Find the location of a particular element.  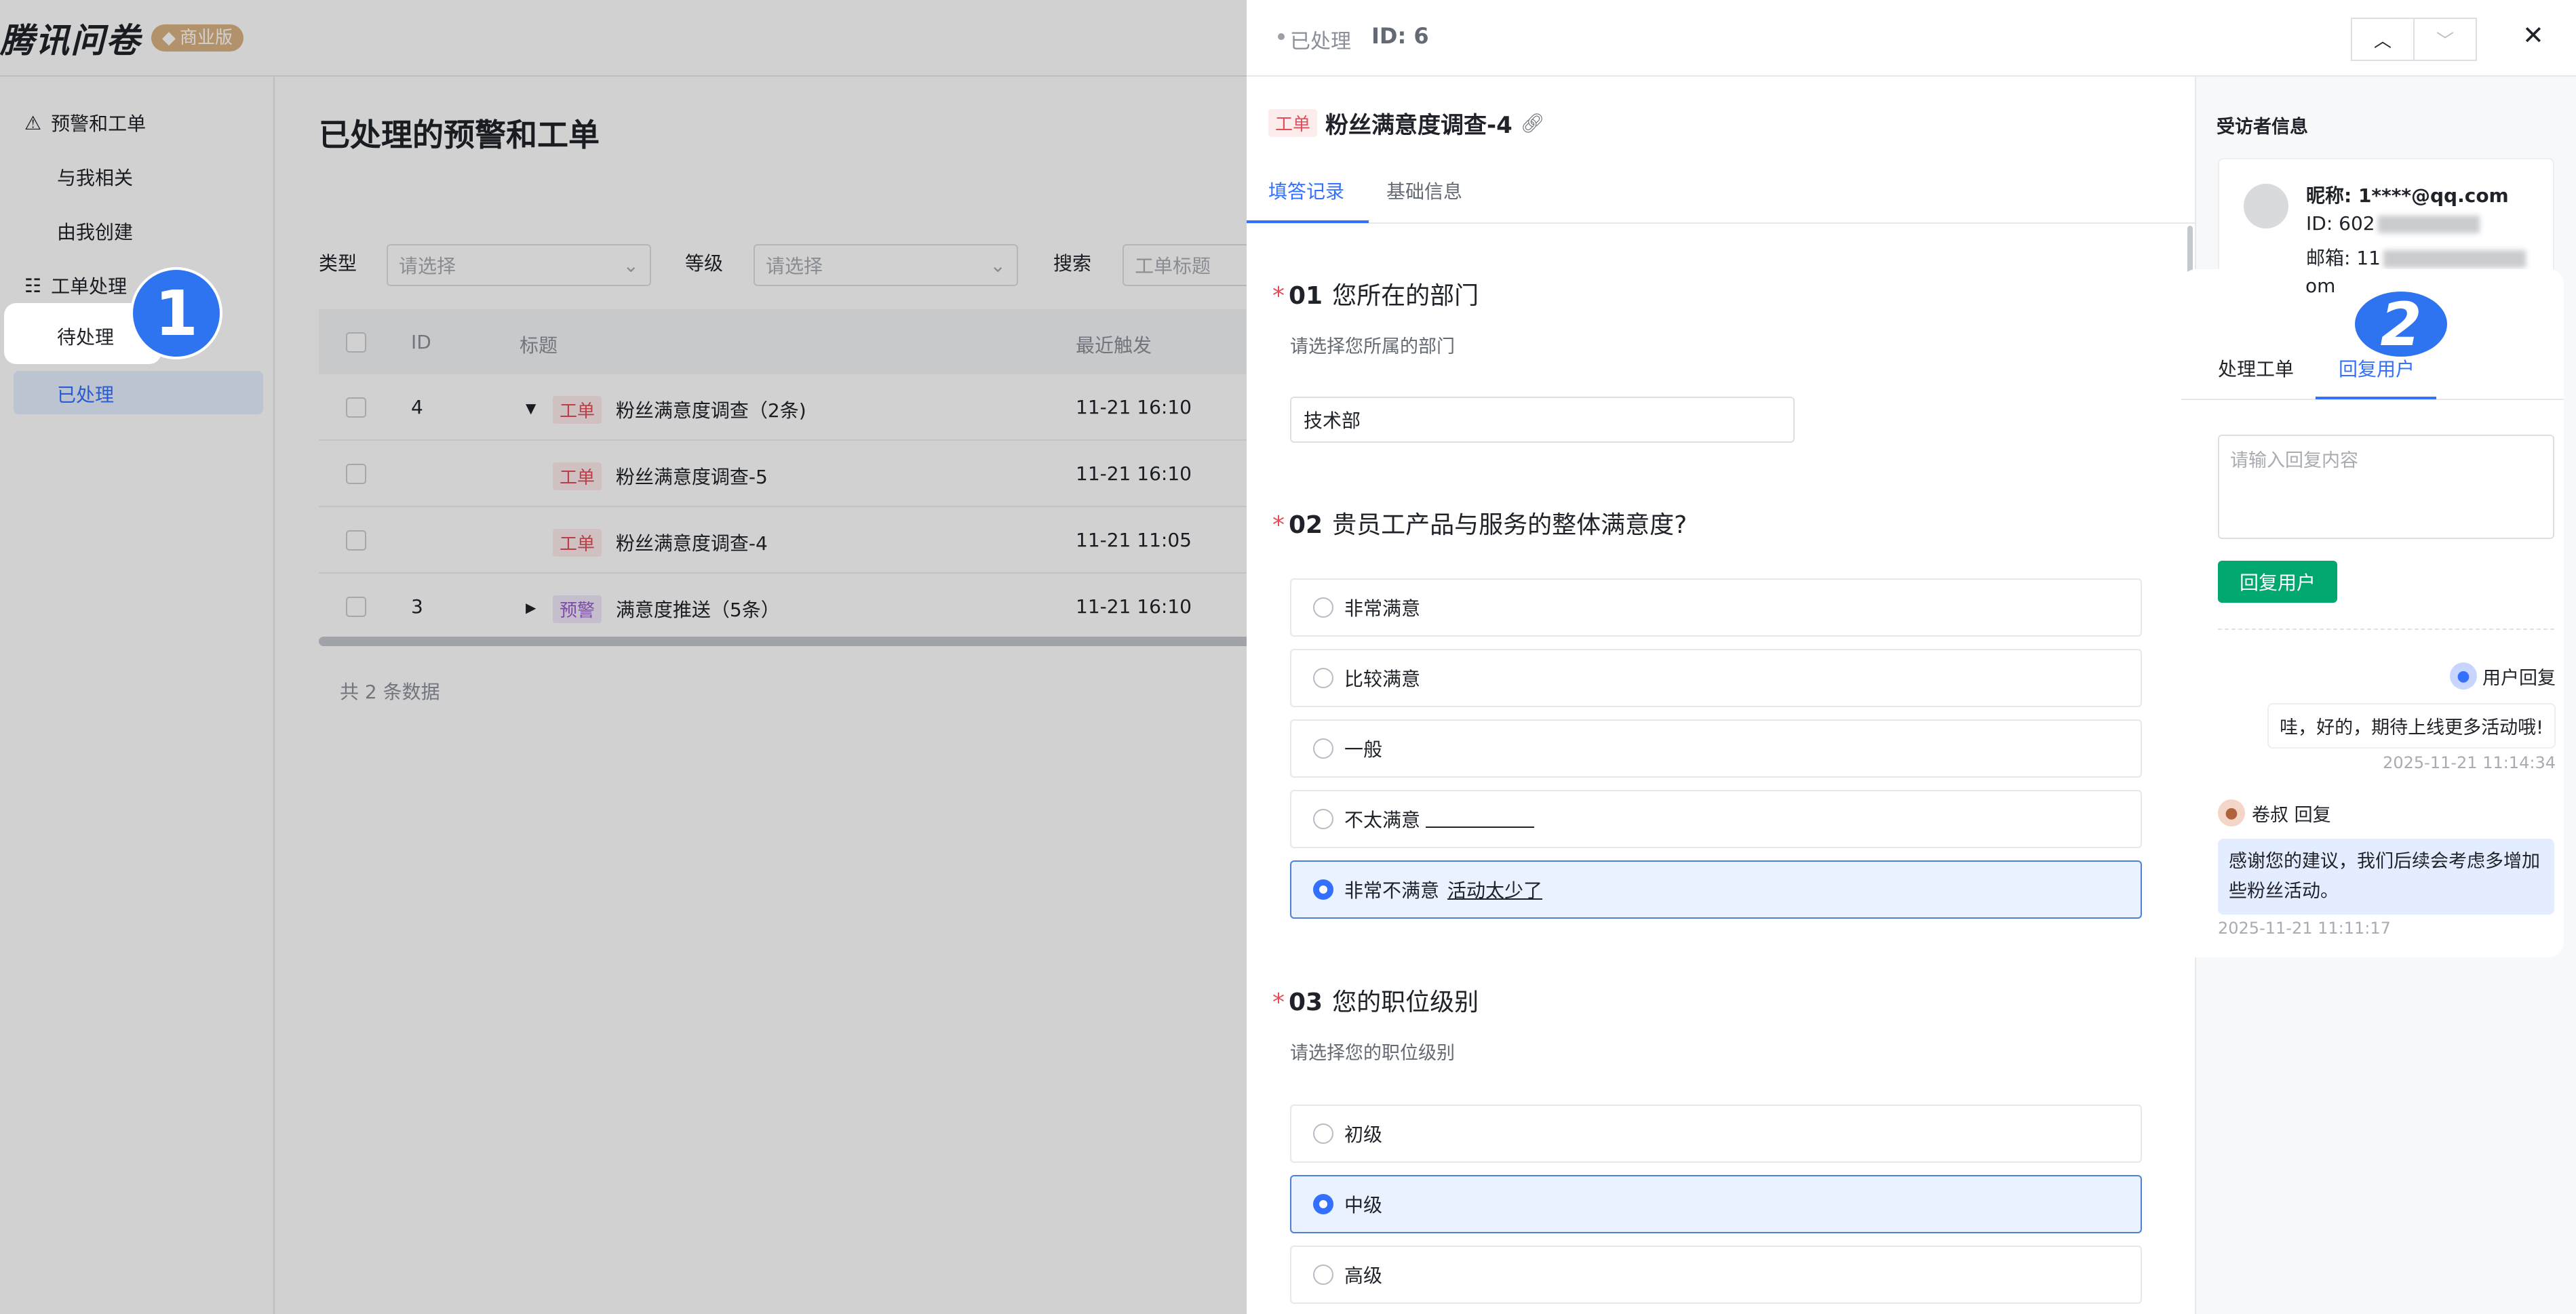

respondent-id: ID: 602 is located at coordinates (2393, 223).